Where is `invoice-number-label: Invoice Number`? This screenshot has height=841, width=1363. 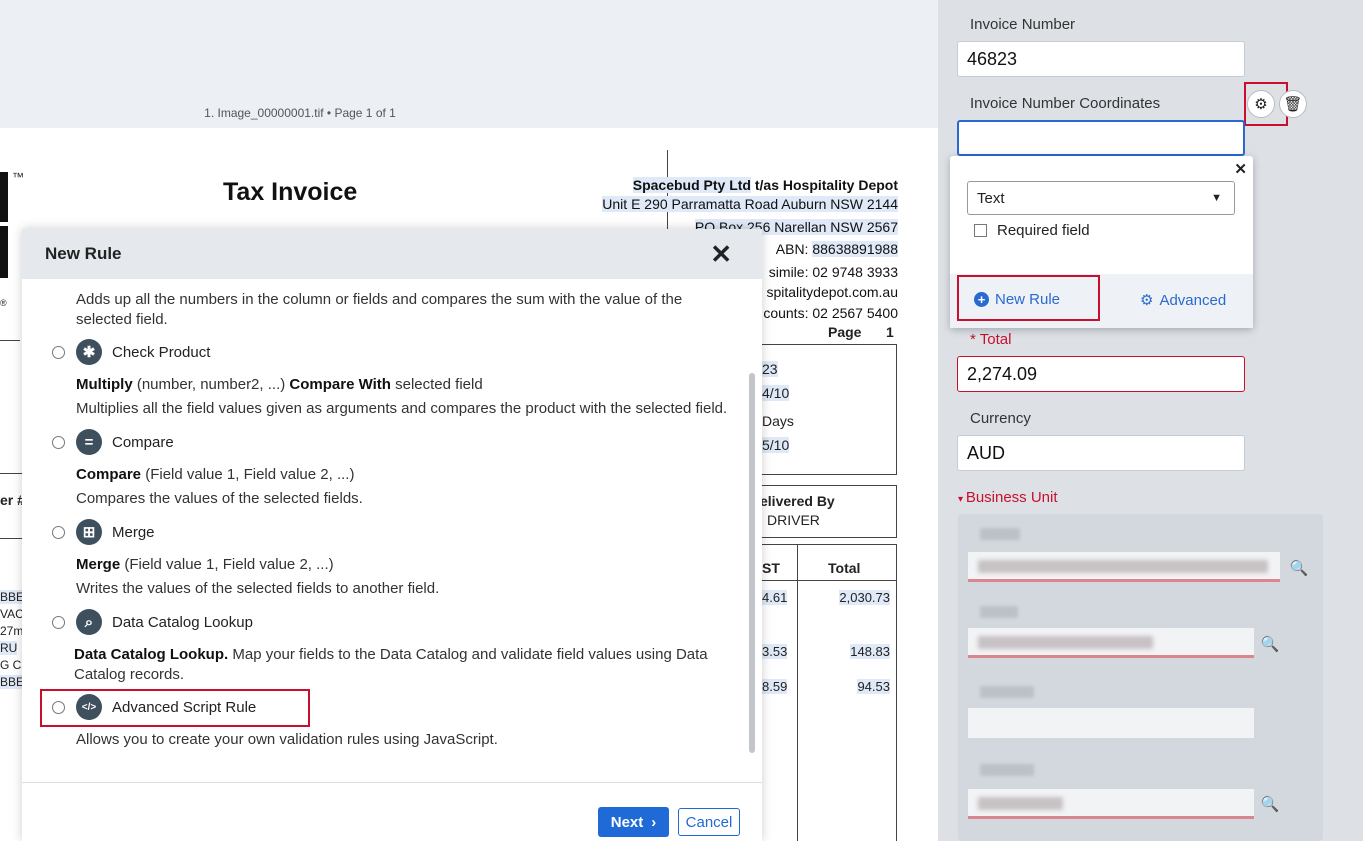 invoice-number-label: Invoice Number is located at coordinates (1023, 24).